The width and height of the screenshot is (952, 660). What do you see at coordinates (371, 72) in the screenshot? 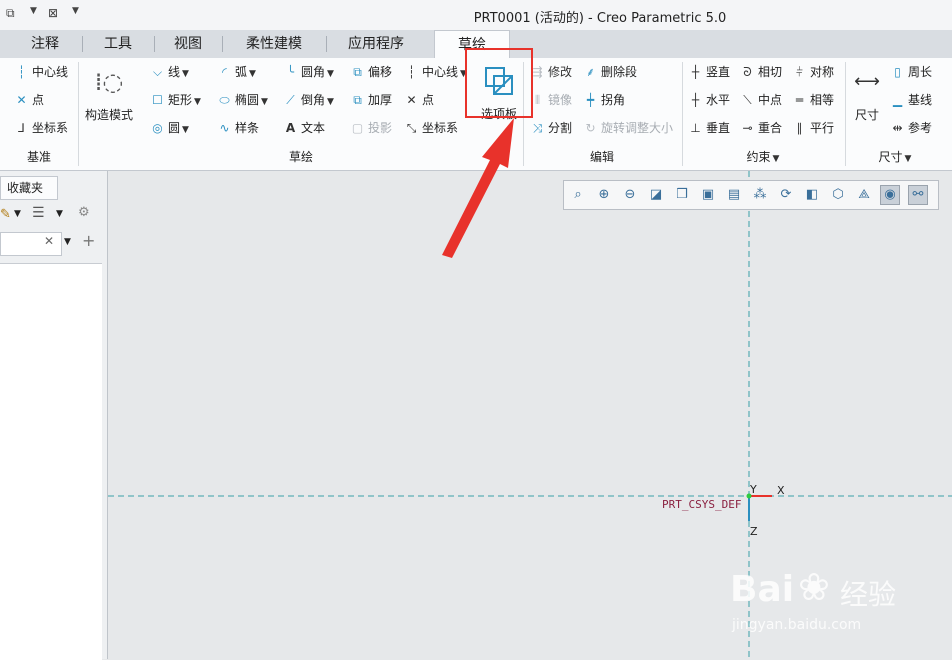
I see `offset-button: ⧉ 偏移` at bounding box center [371, 72].